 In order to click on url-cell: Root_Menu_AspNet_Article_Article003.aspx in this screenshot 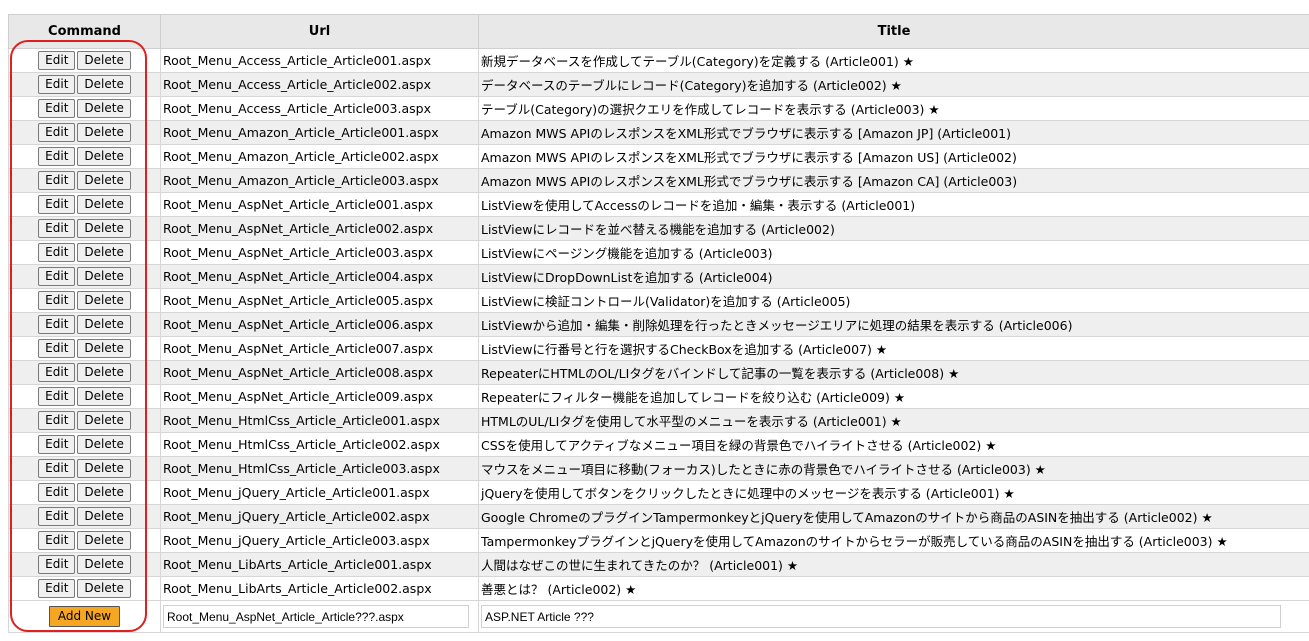, I will do `click(319, 252)`.